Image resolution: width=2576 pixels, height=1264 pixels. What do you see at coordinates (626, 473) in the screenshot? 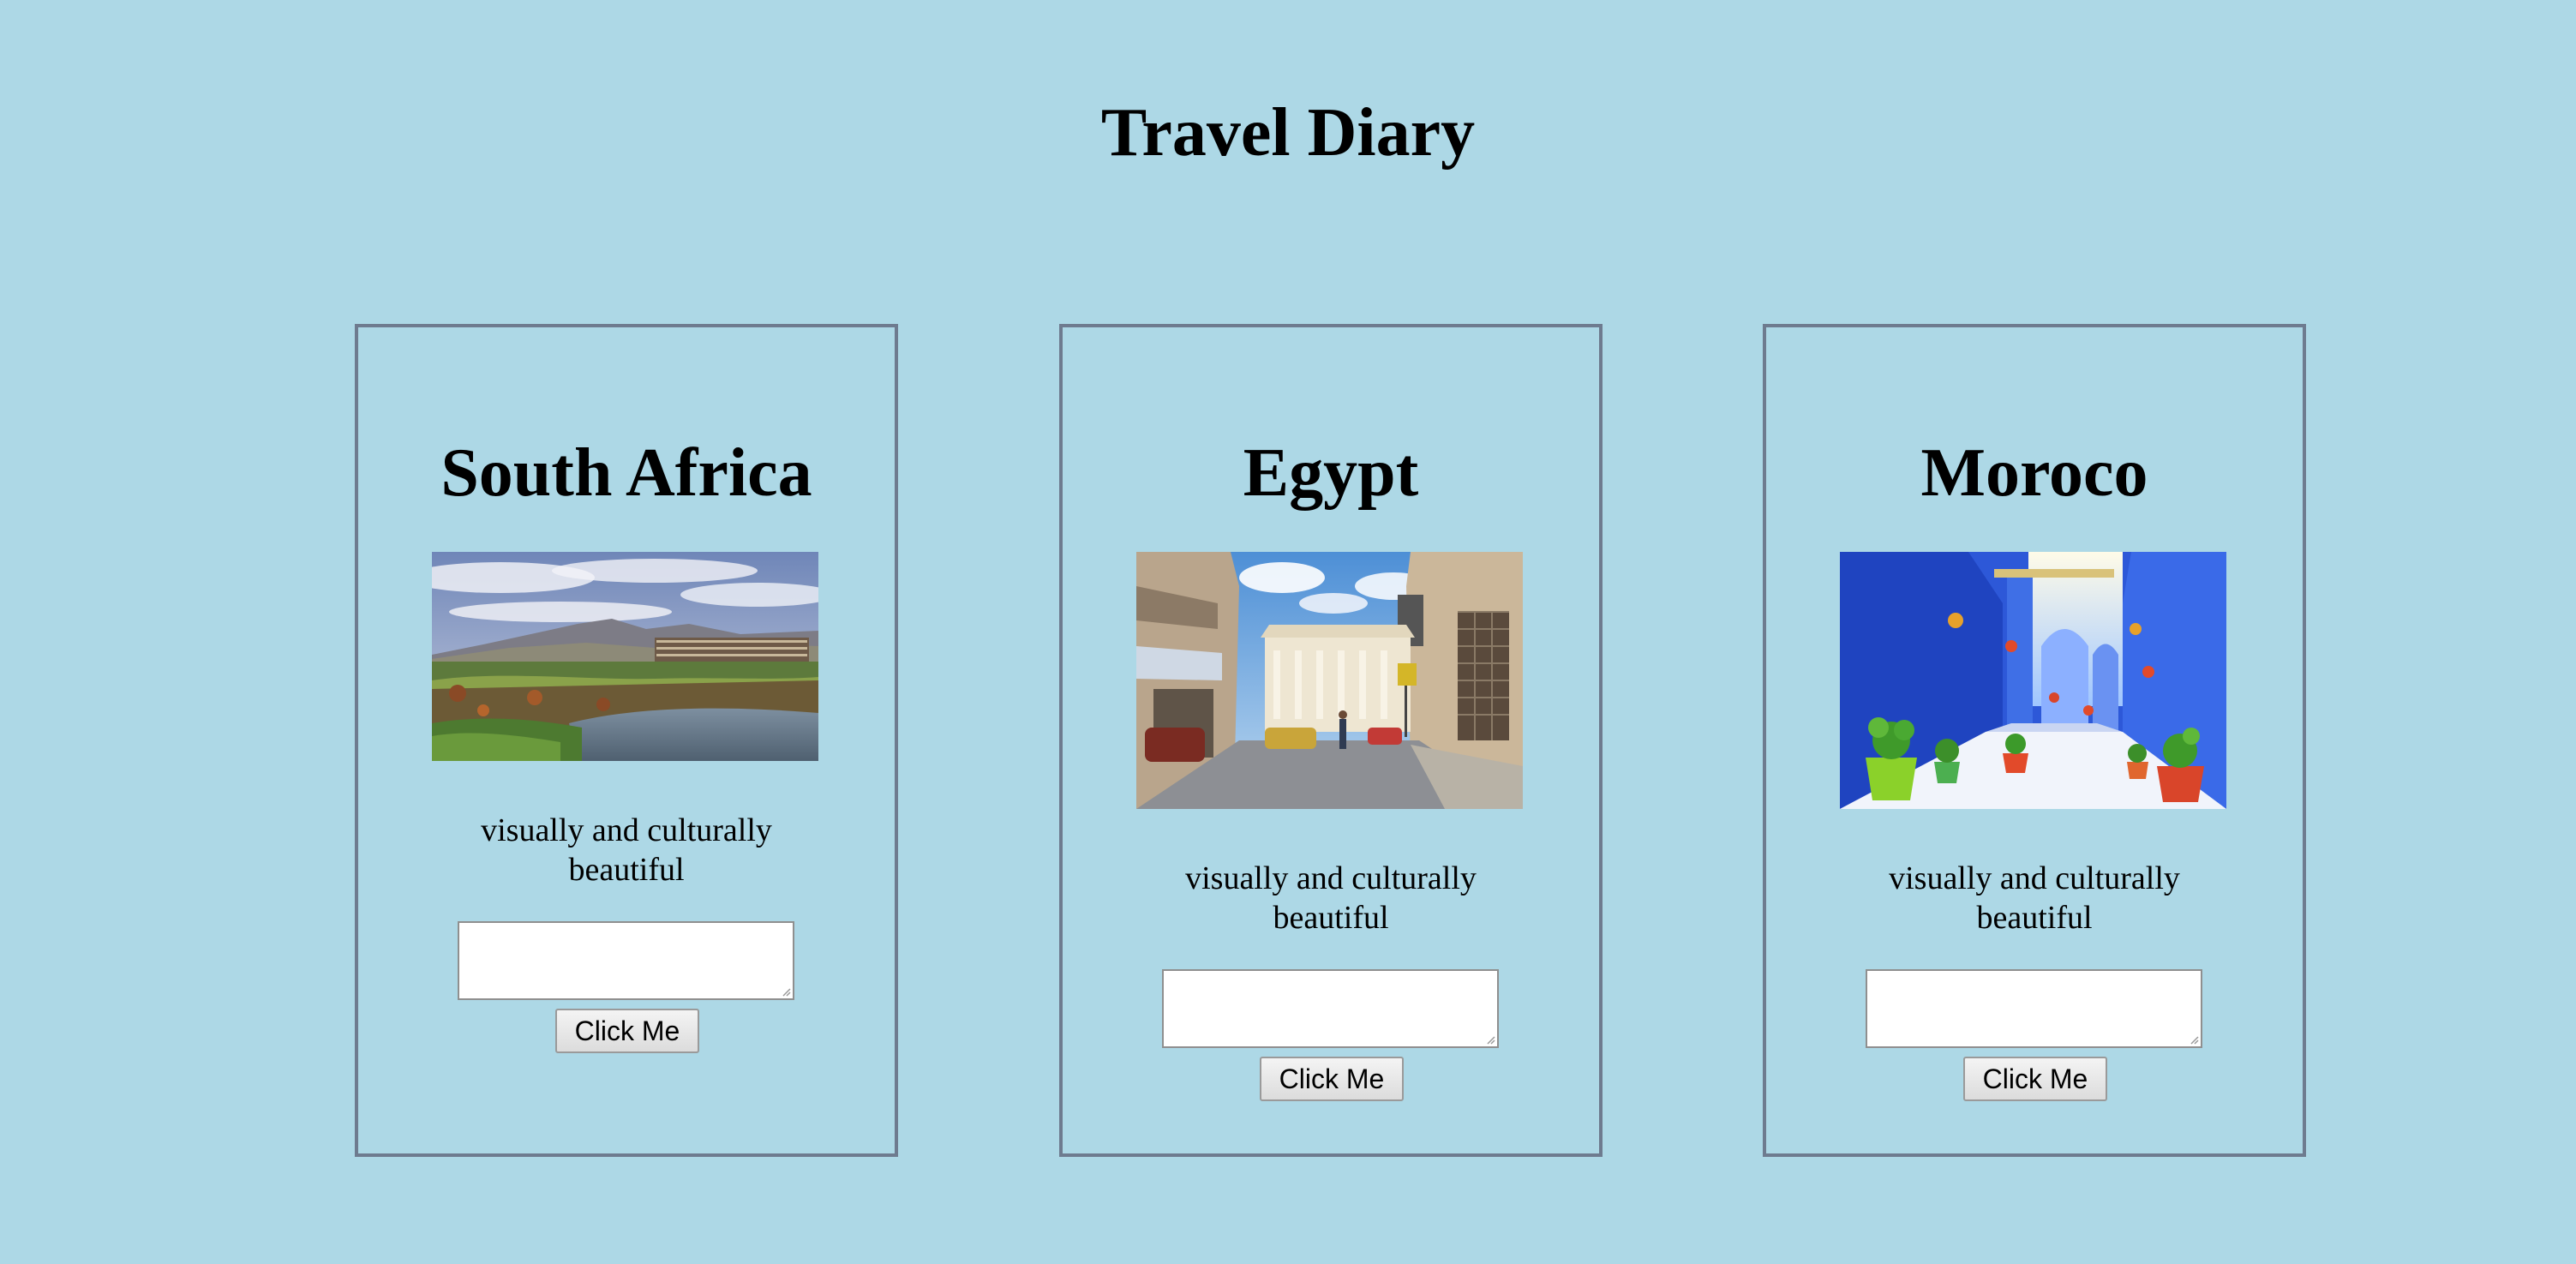
I see `card-title: South Africa` at bounding box center [626, 473].